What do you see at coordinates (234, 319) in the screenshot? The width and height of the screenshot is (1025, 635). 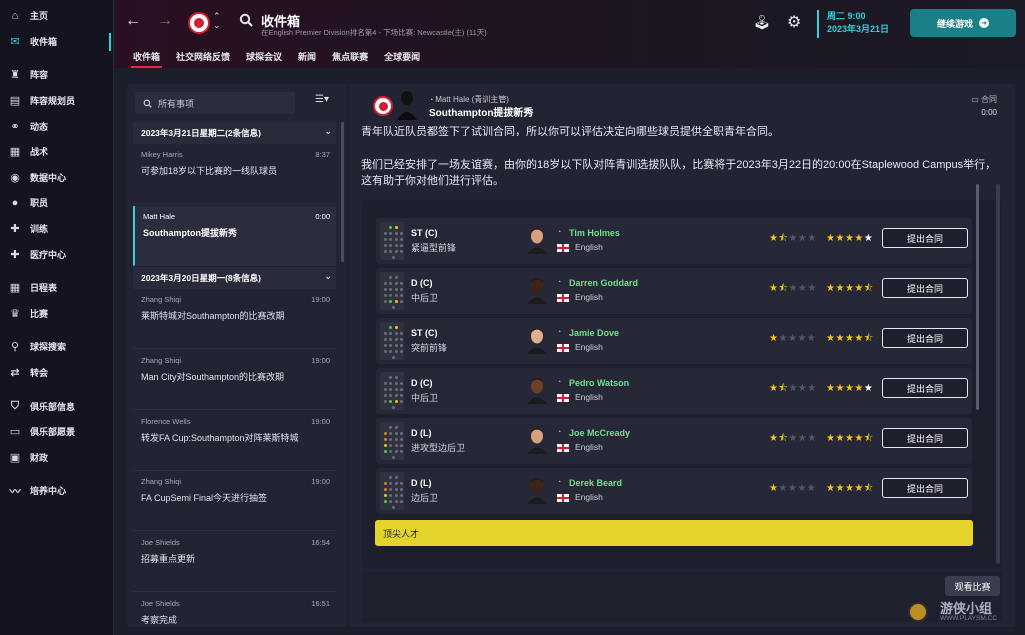 I see `inbox-message: Zhang Shiqi 19:00 莱斯特城对Southampton的比赛改期` at bounding box center [234, 319].